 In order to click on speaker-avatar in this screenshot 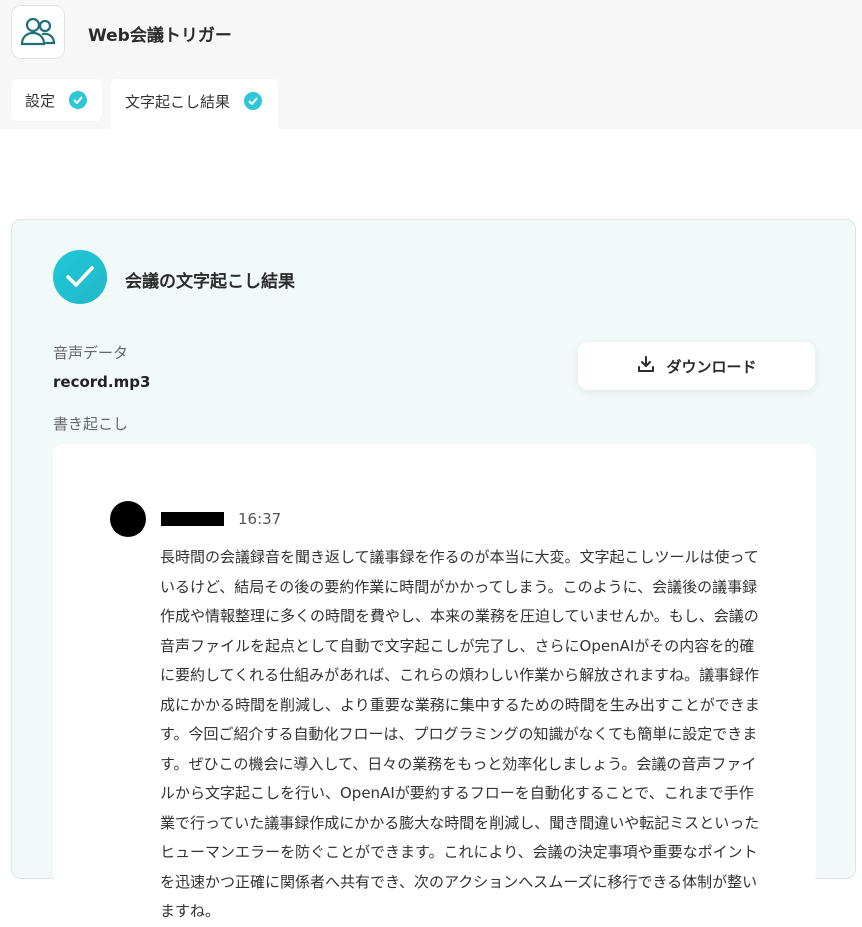, I will do `click(128, 519)`.